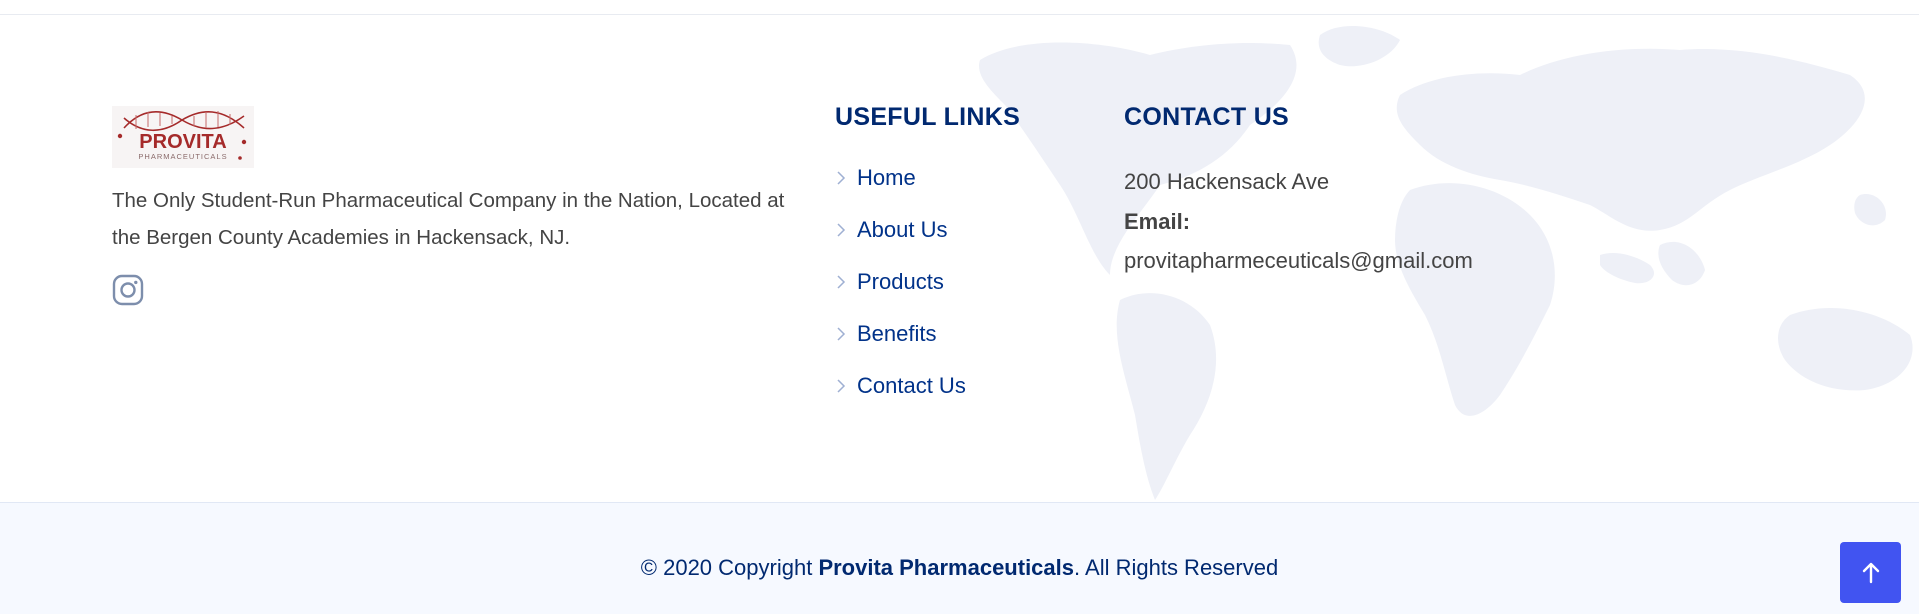 The width and height of the screenshot is (1919, 614). Describe the element at coordinates (897, 334) in the screenshot. I see `footer-link-benefits: Benefits` at that location.